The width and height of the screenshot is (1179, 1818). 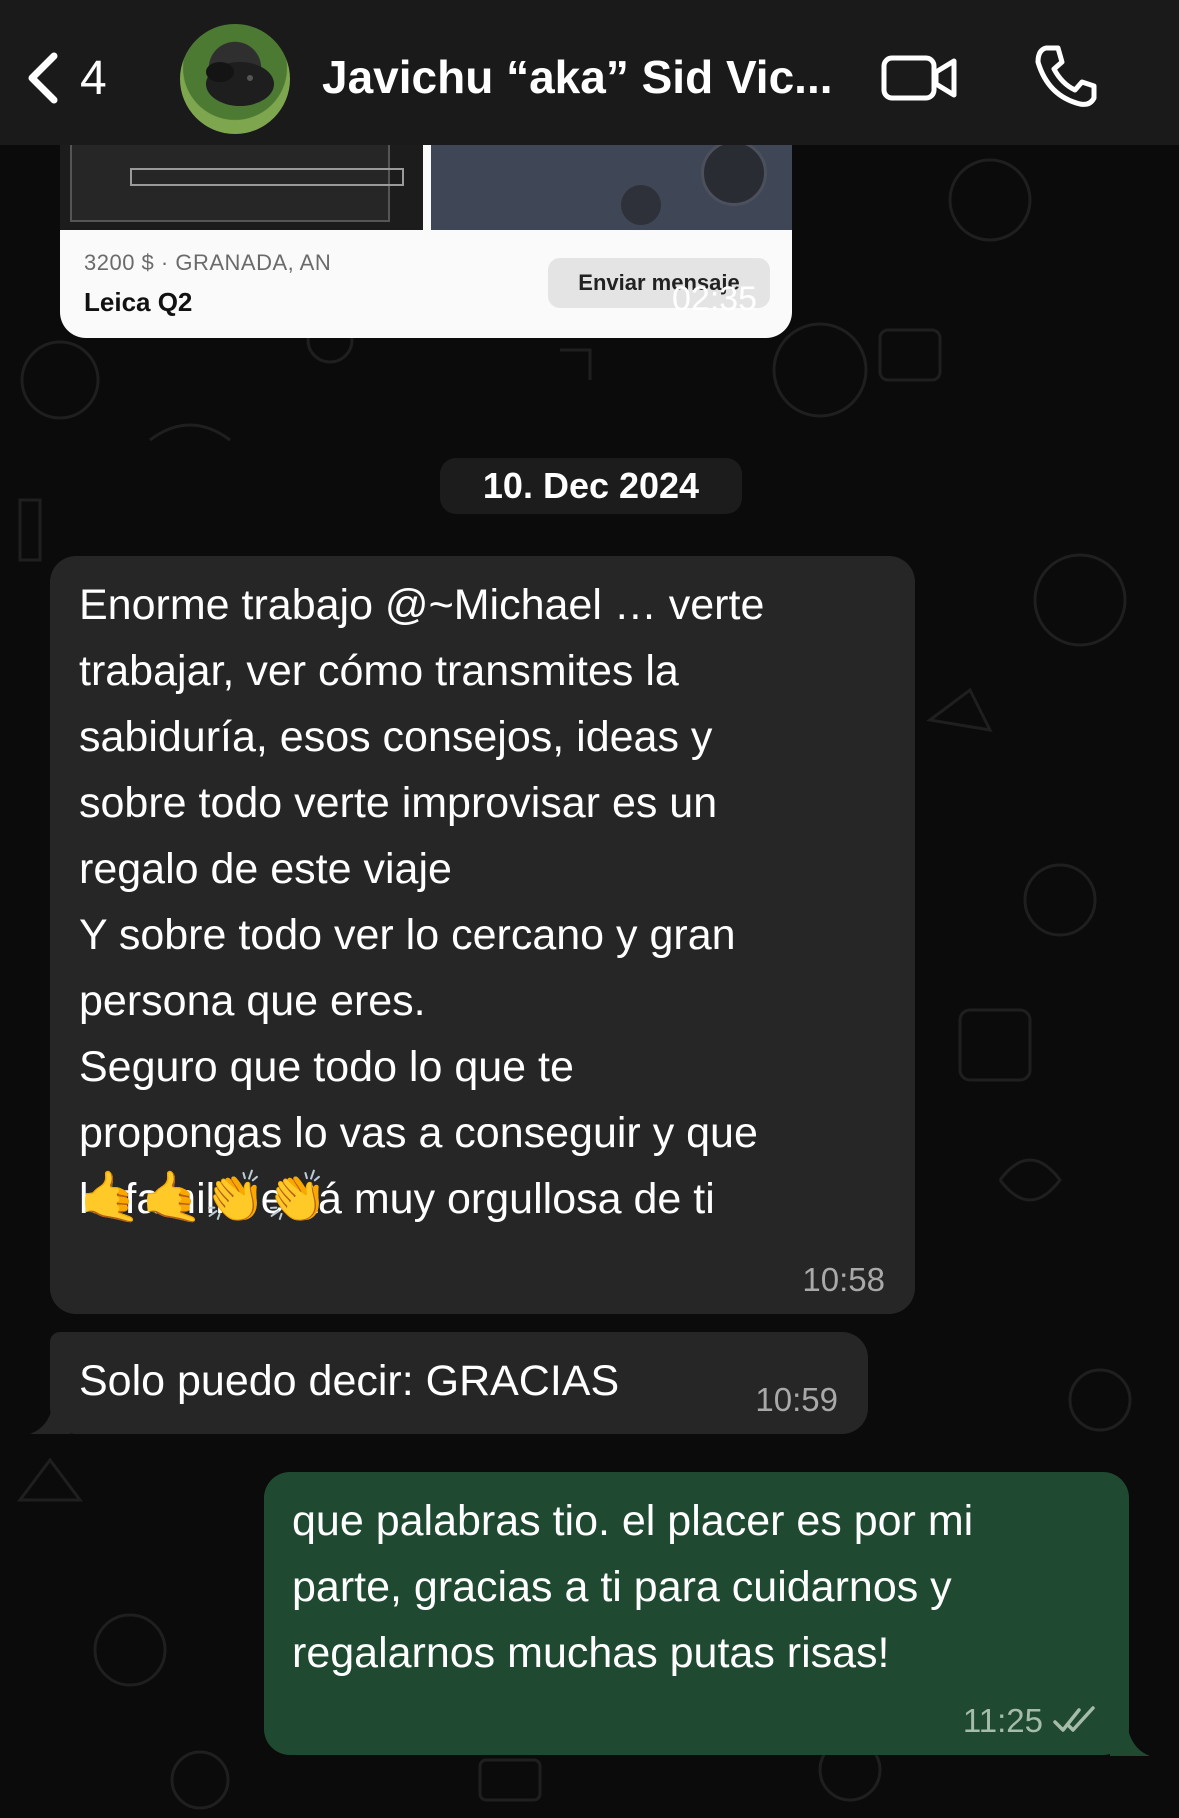 What do you see at coordinates (1002, 1720) in the screenshot?
I see `message-time: 11:25` at bounding box center [1002, 1720].